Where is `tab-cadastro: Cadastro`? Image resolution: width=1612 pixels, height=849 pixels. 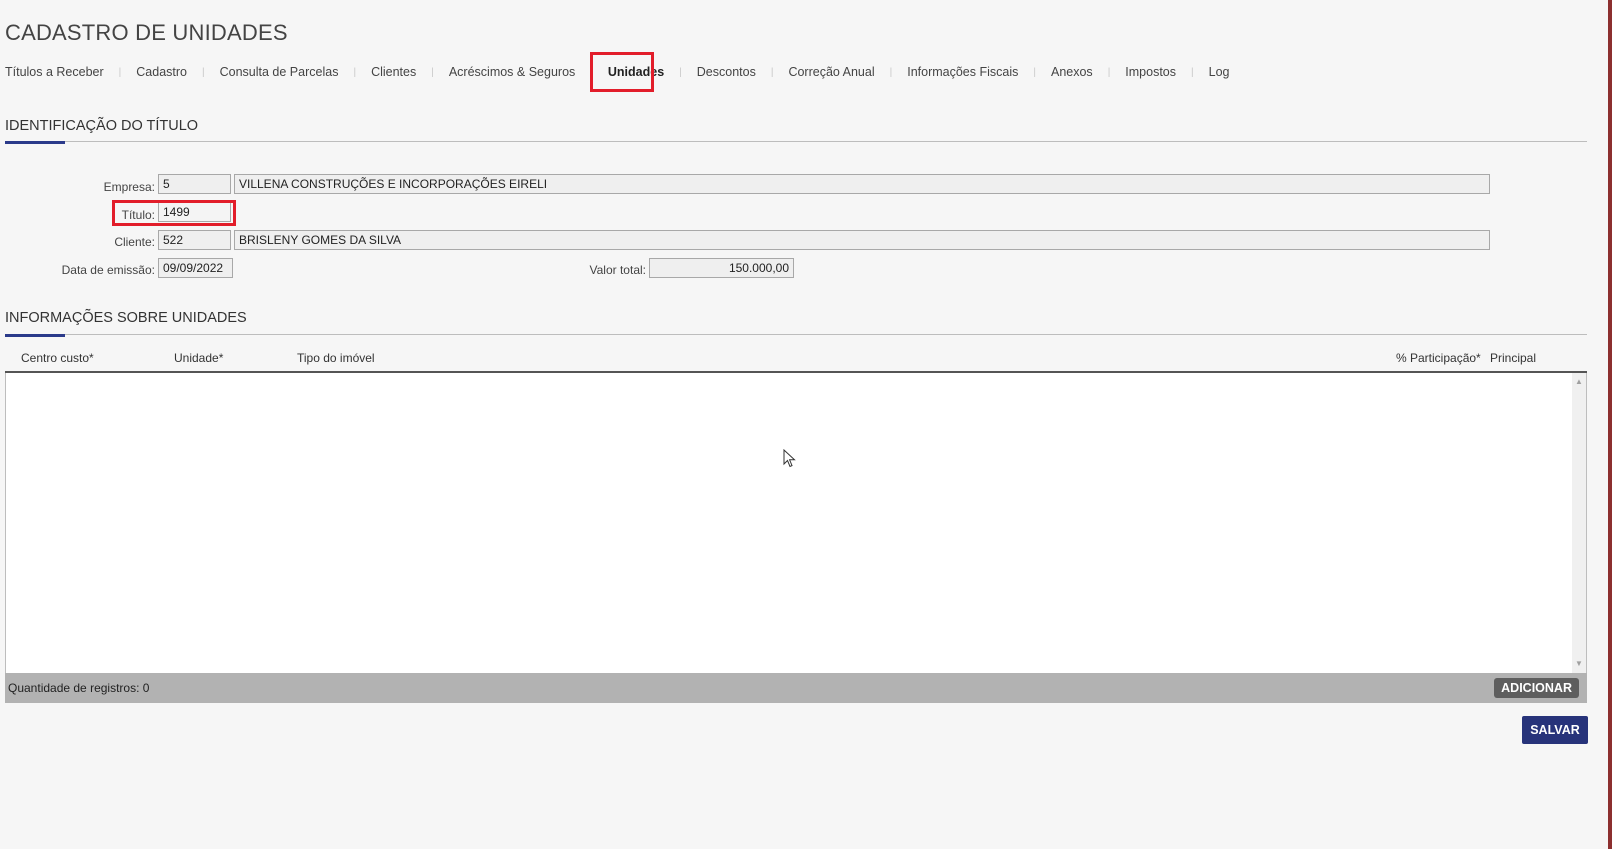
tab-cadastro: Cadastro is located at coordinates (161, 72).